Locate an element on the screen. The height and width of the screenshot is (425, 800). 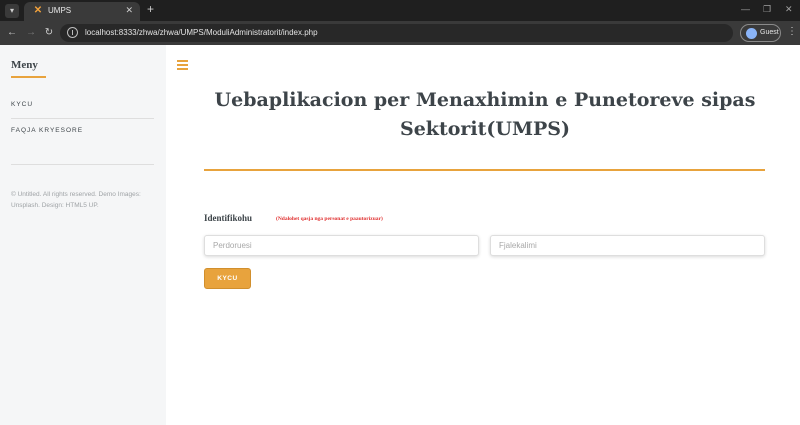
tab-search-chevron-icon: ▾ is located at coordinates (12, 11).